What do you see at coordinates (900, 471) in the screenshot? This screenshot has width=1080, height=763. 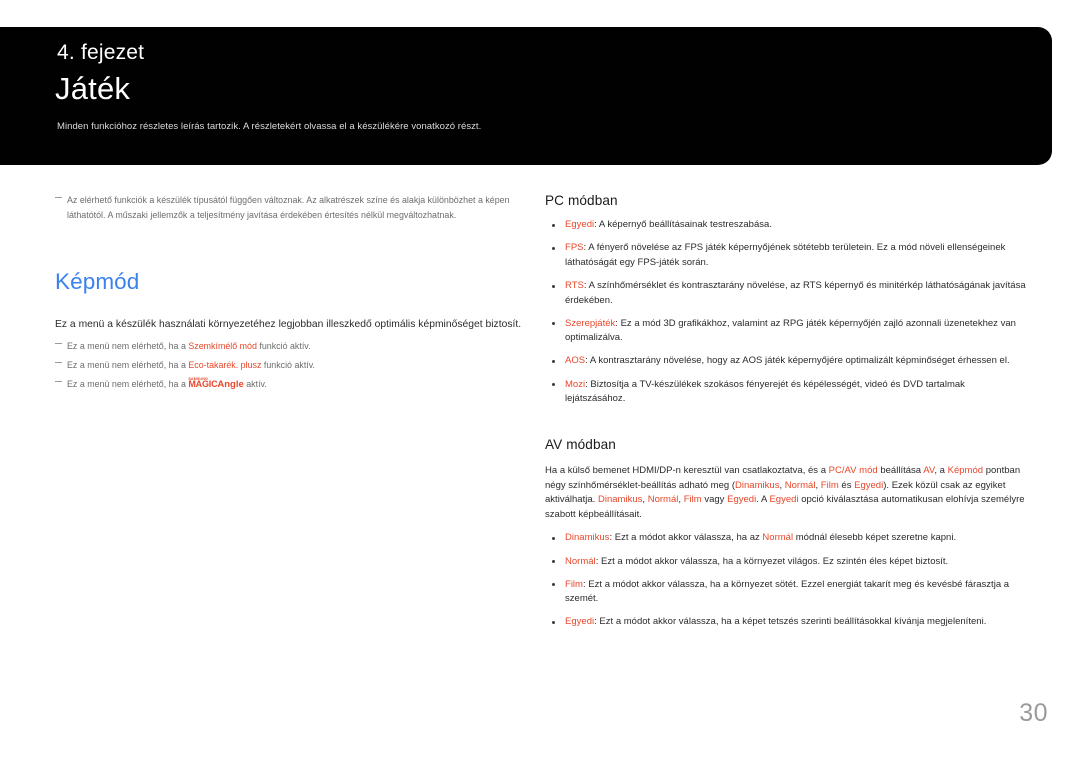 I see `av-para-seg: beállítása` at bounding box center [900, 471].